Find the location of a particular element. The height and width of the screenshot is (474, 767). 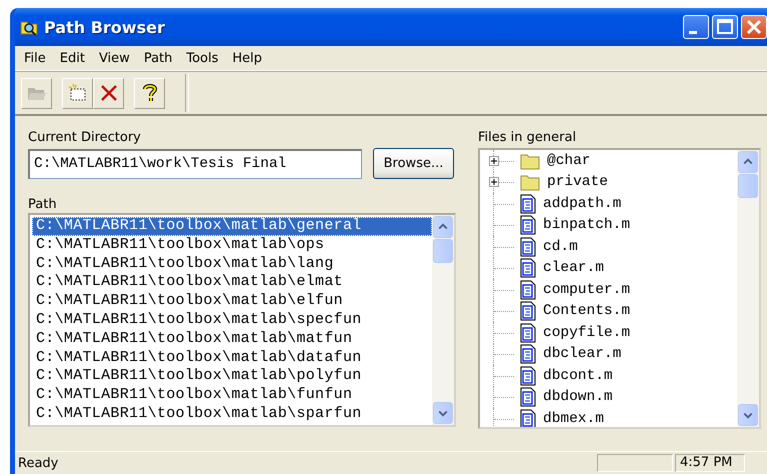

new-button is located at coordinates (77, 93).